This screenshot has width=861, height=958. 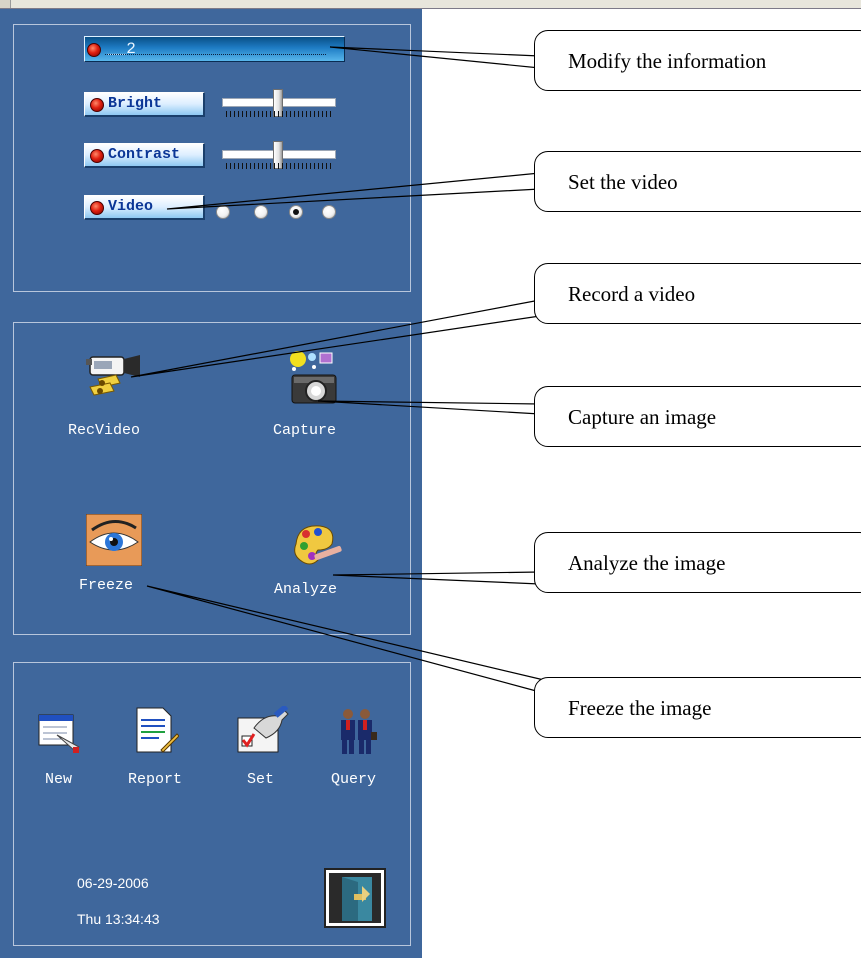 What do you see at coordinates (214, 49) in the screenshot?
I see `info-input: __2` at bounding box center [214, 49].